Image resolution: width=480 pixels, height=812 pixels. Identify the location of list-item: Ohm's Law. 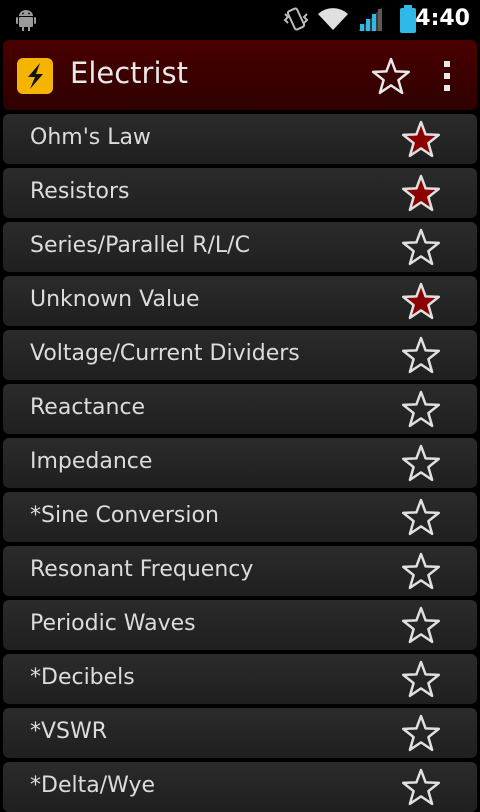
(240, 139).